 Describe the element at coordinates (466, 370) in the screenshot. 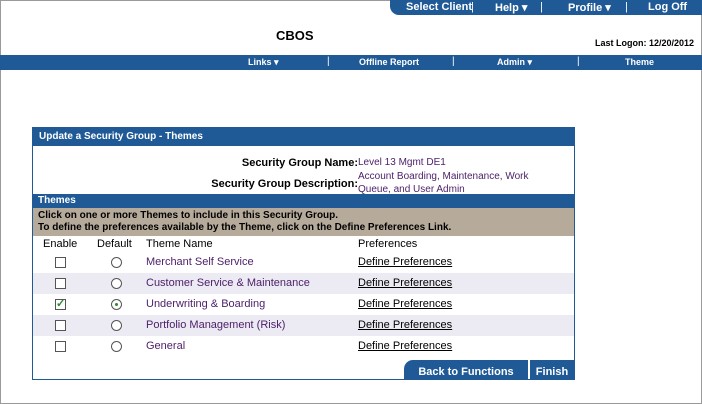

I see `back-to-functions-button: Back to Functions` at that location.